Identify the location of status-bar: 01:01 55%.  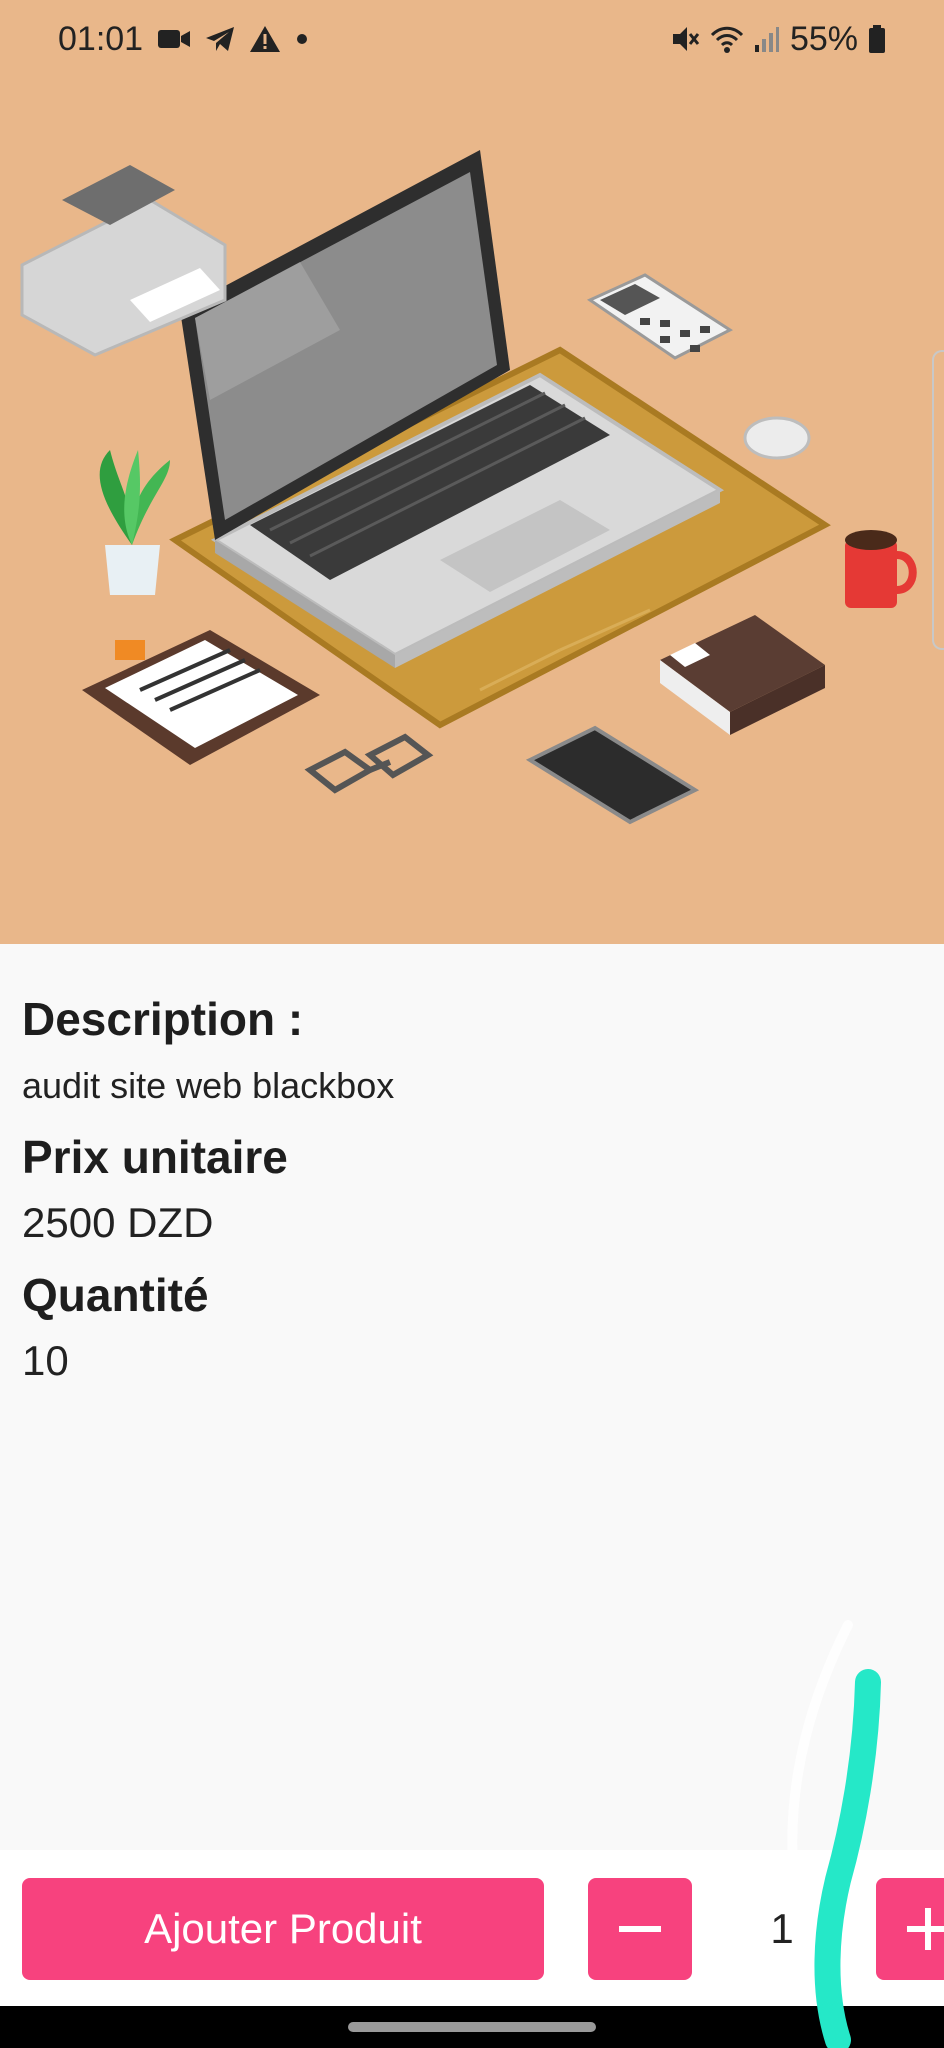
(472, 39).